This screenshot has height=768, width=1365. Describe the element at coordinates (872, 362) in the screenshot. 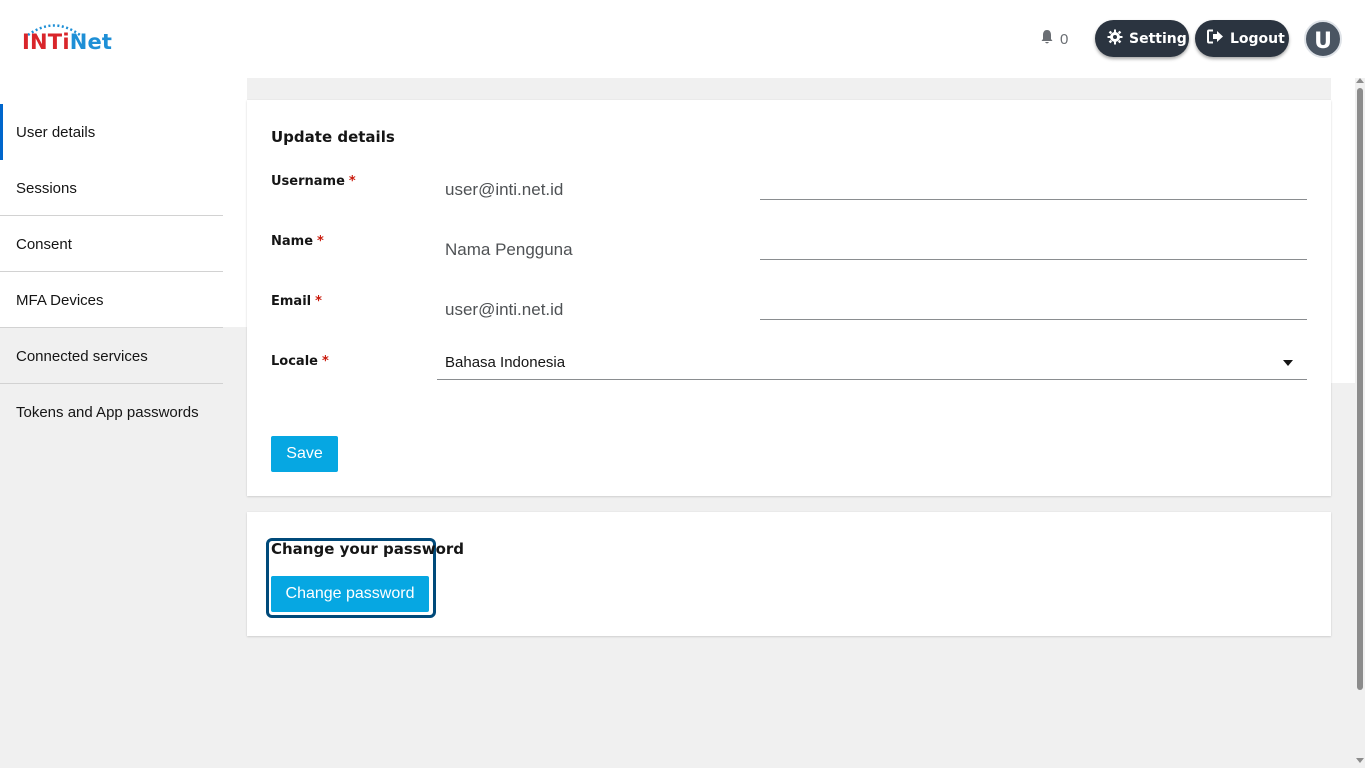

I see `locale-select: Bahasa Indonesia` at that location.